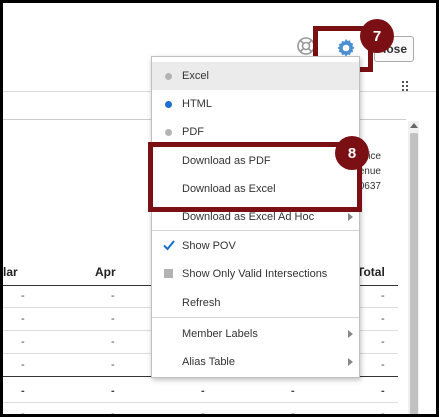  What do you see at coordinates (405, 86) in the screenshot?
I see `grip-icon` at bounding box center [405, 86].